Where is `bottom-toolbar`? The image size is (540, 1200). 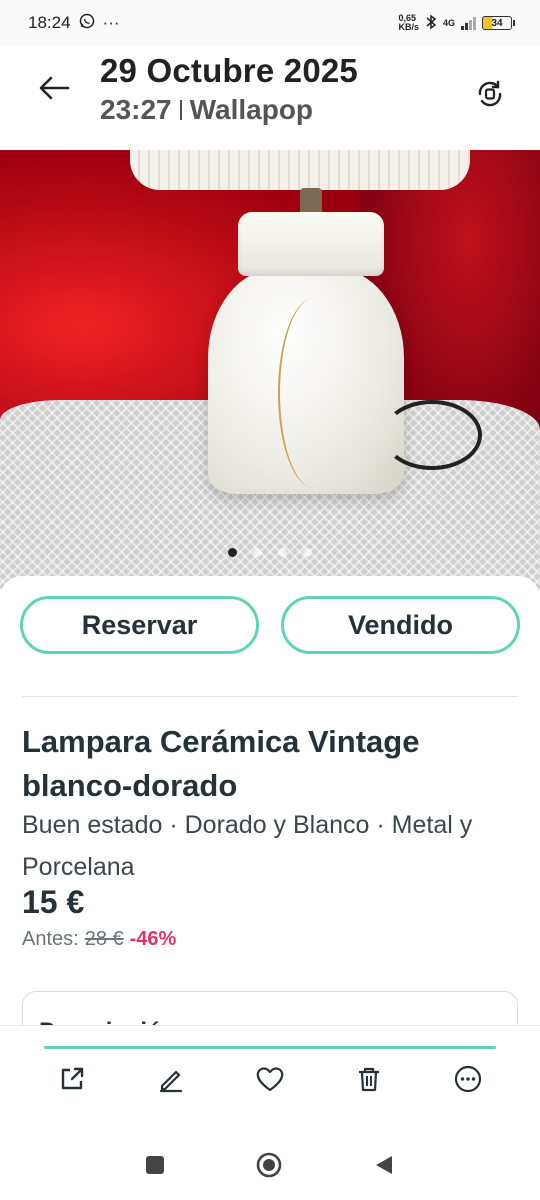
bottom-toolbar is located at coordinates (270, 1080).